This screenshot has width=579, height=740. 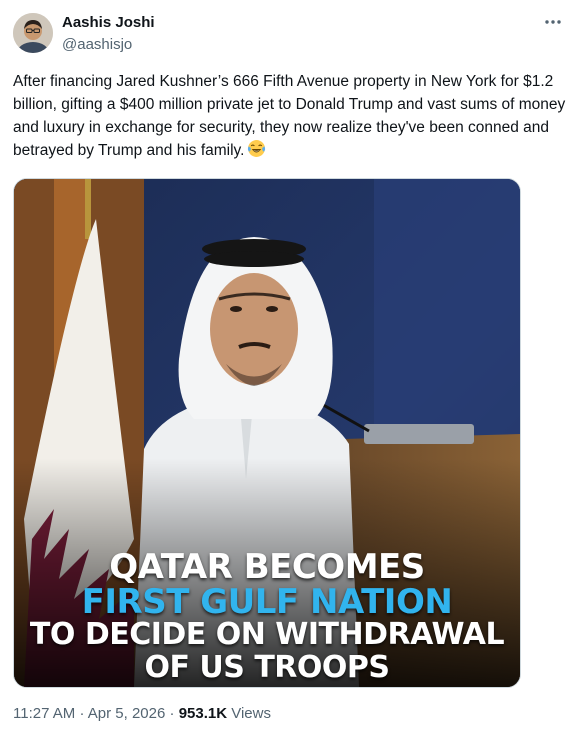 I want to click on tweet-metadata: 11:27 AM · Apr 5, 2026 · 953.1K Views, so click(x=142, y=714).